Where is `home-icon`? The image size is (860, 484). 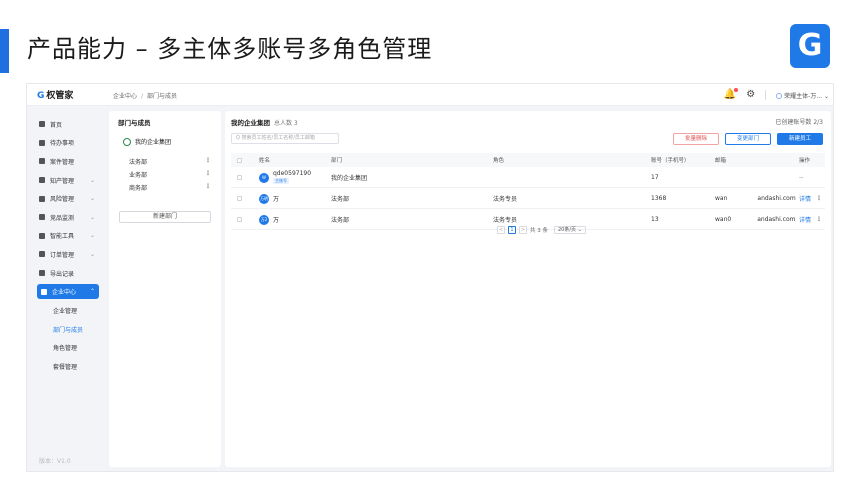
home-icon is located at coordinates (42, 124).